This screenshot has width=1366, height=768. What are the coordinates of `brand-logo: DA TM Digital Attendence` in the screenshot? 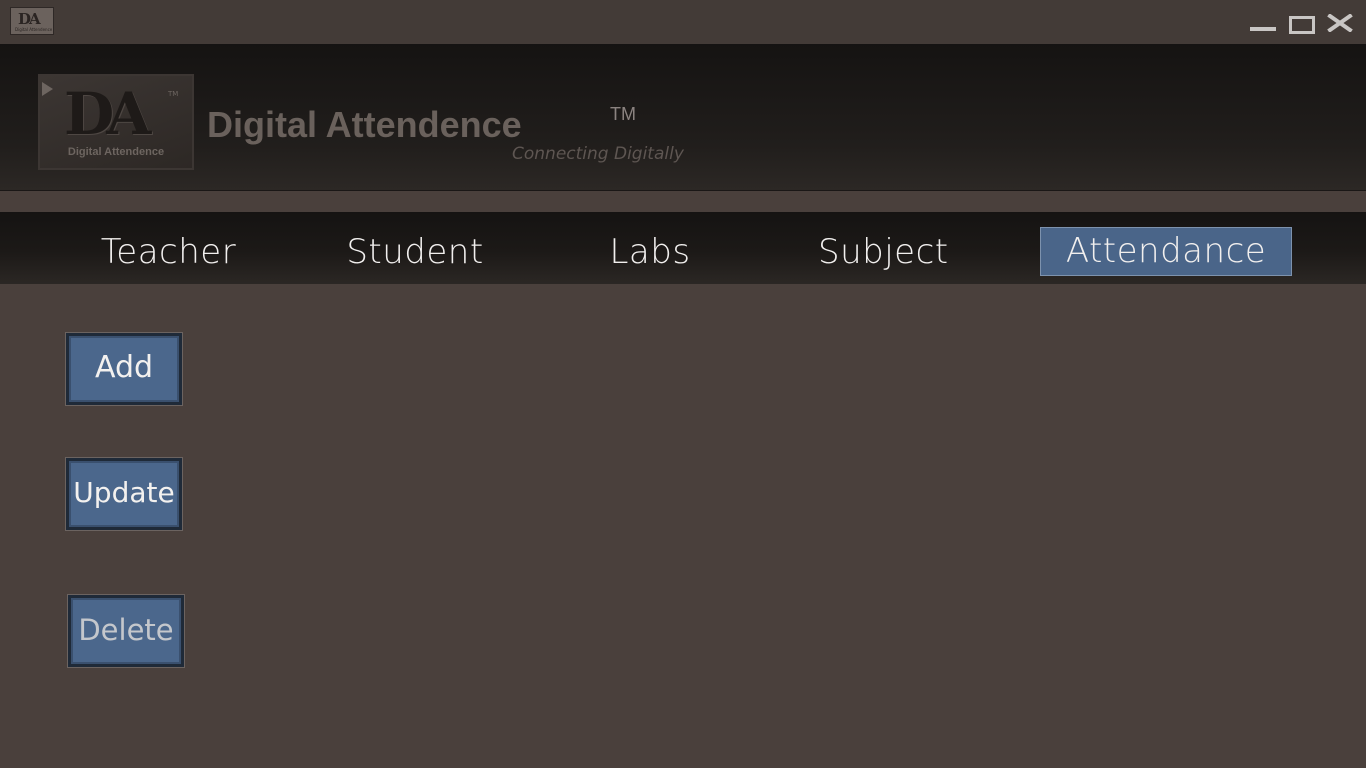 It's located at (116, 122).